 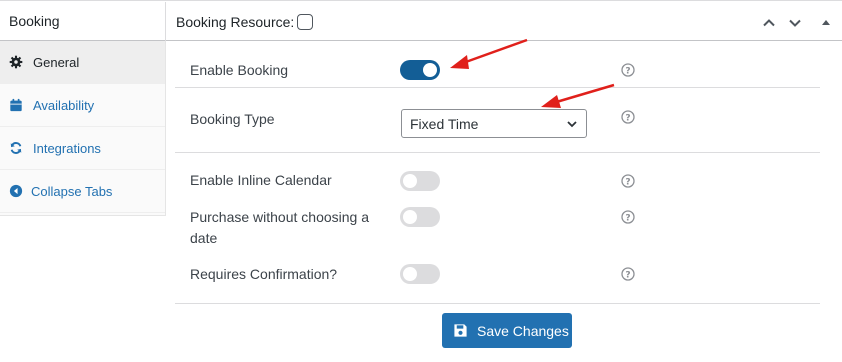 I want to click on chevron-up-icon, so click(x=769, y=23).